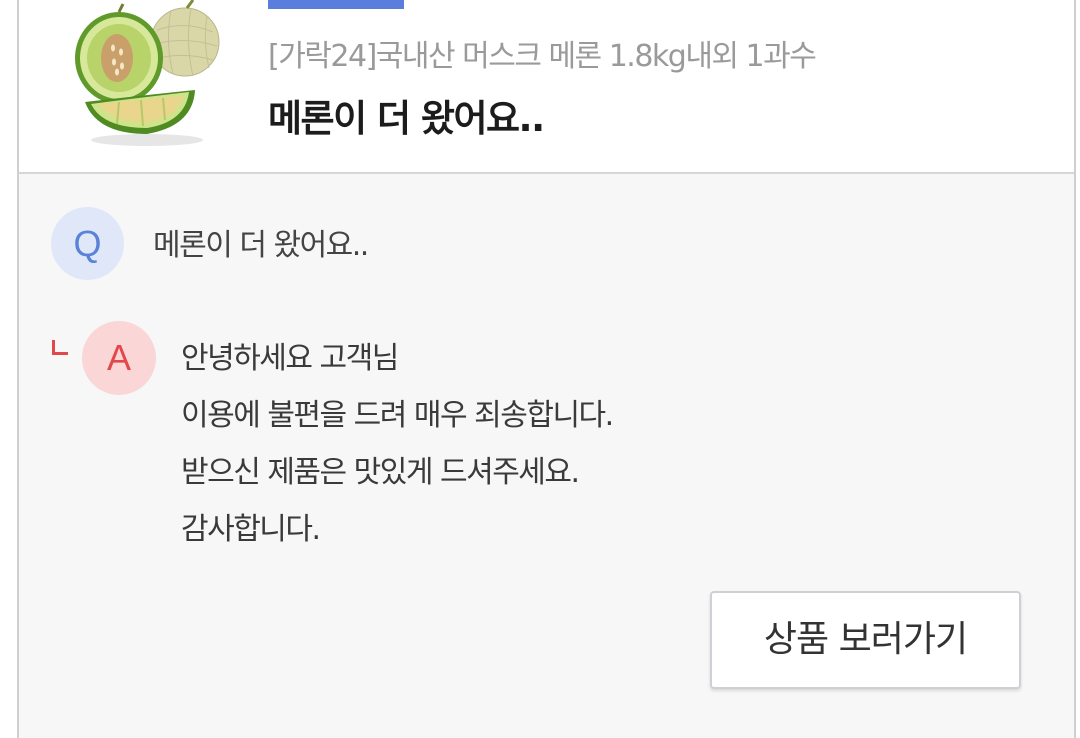 The height and width of the screenshot is (738, 1080). I want to click on answer-line: 감사합니다., so click(251, 529).